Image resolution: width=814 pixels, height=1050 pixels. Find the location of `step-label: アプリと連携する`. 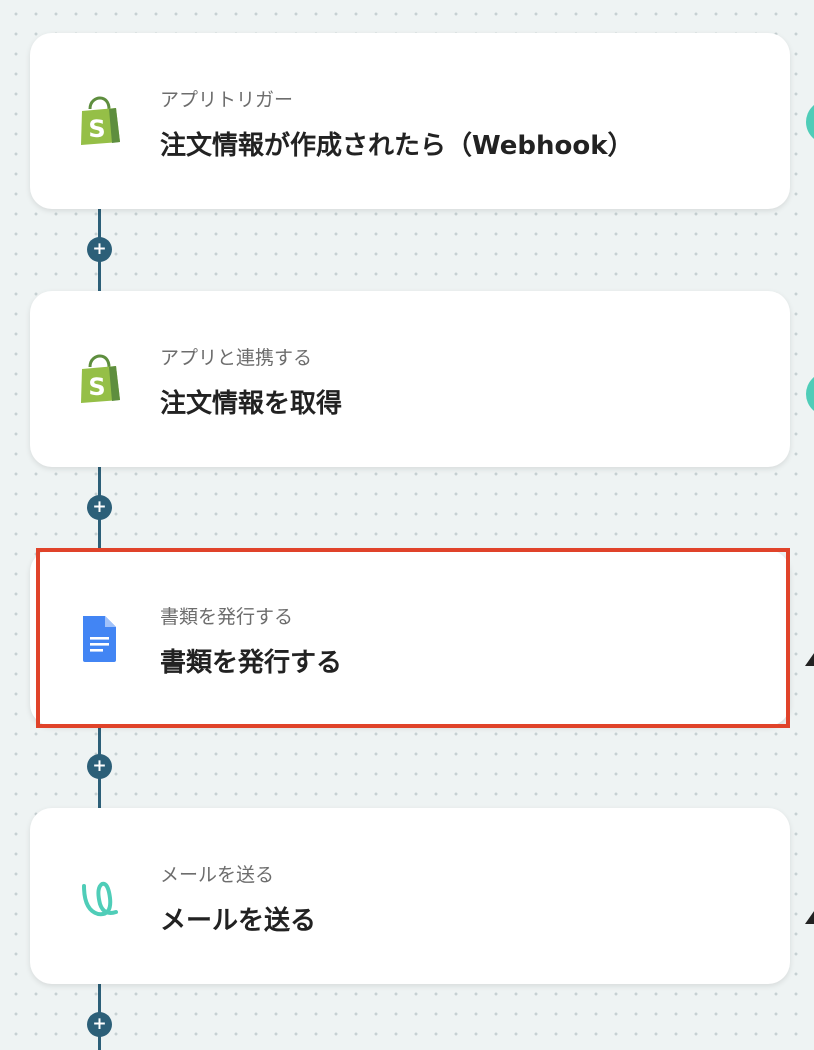

step-label: アプリと連携する is located at coordinates (236, 358).